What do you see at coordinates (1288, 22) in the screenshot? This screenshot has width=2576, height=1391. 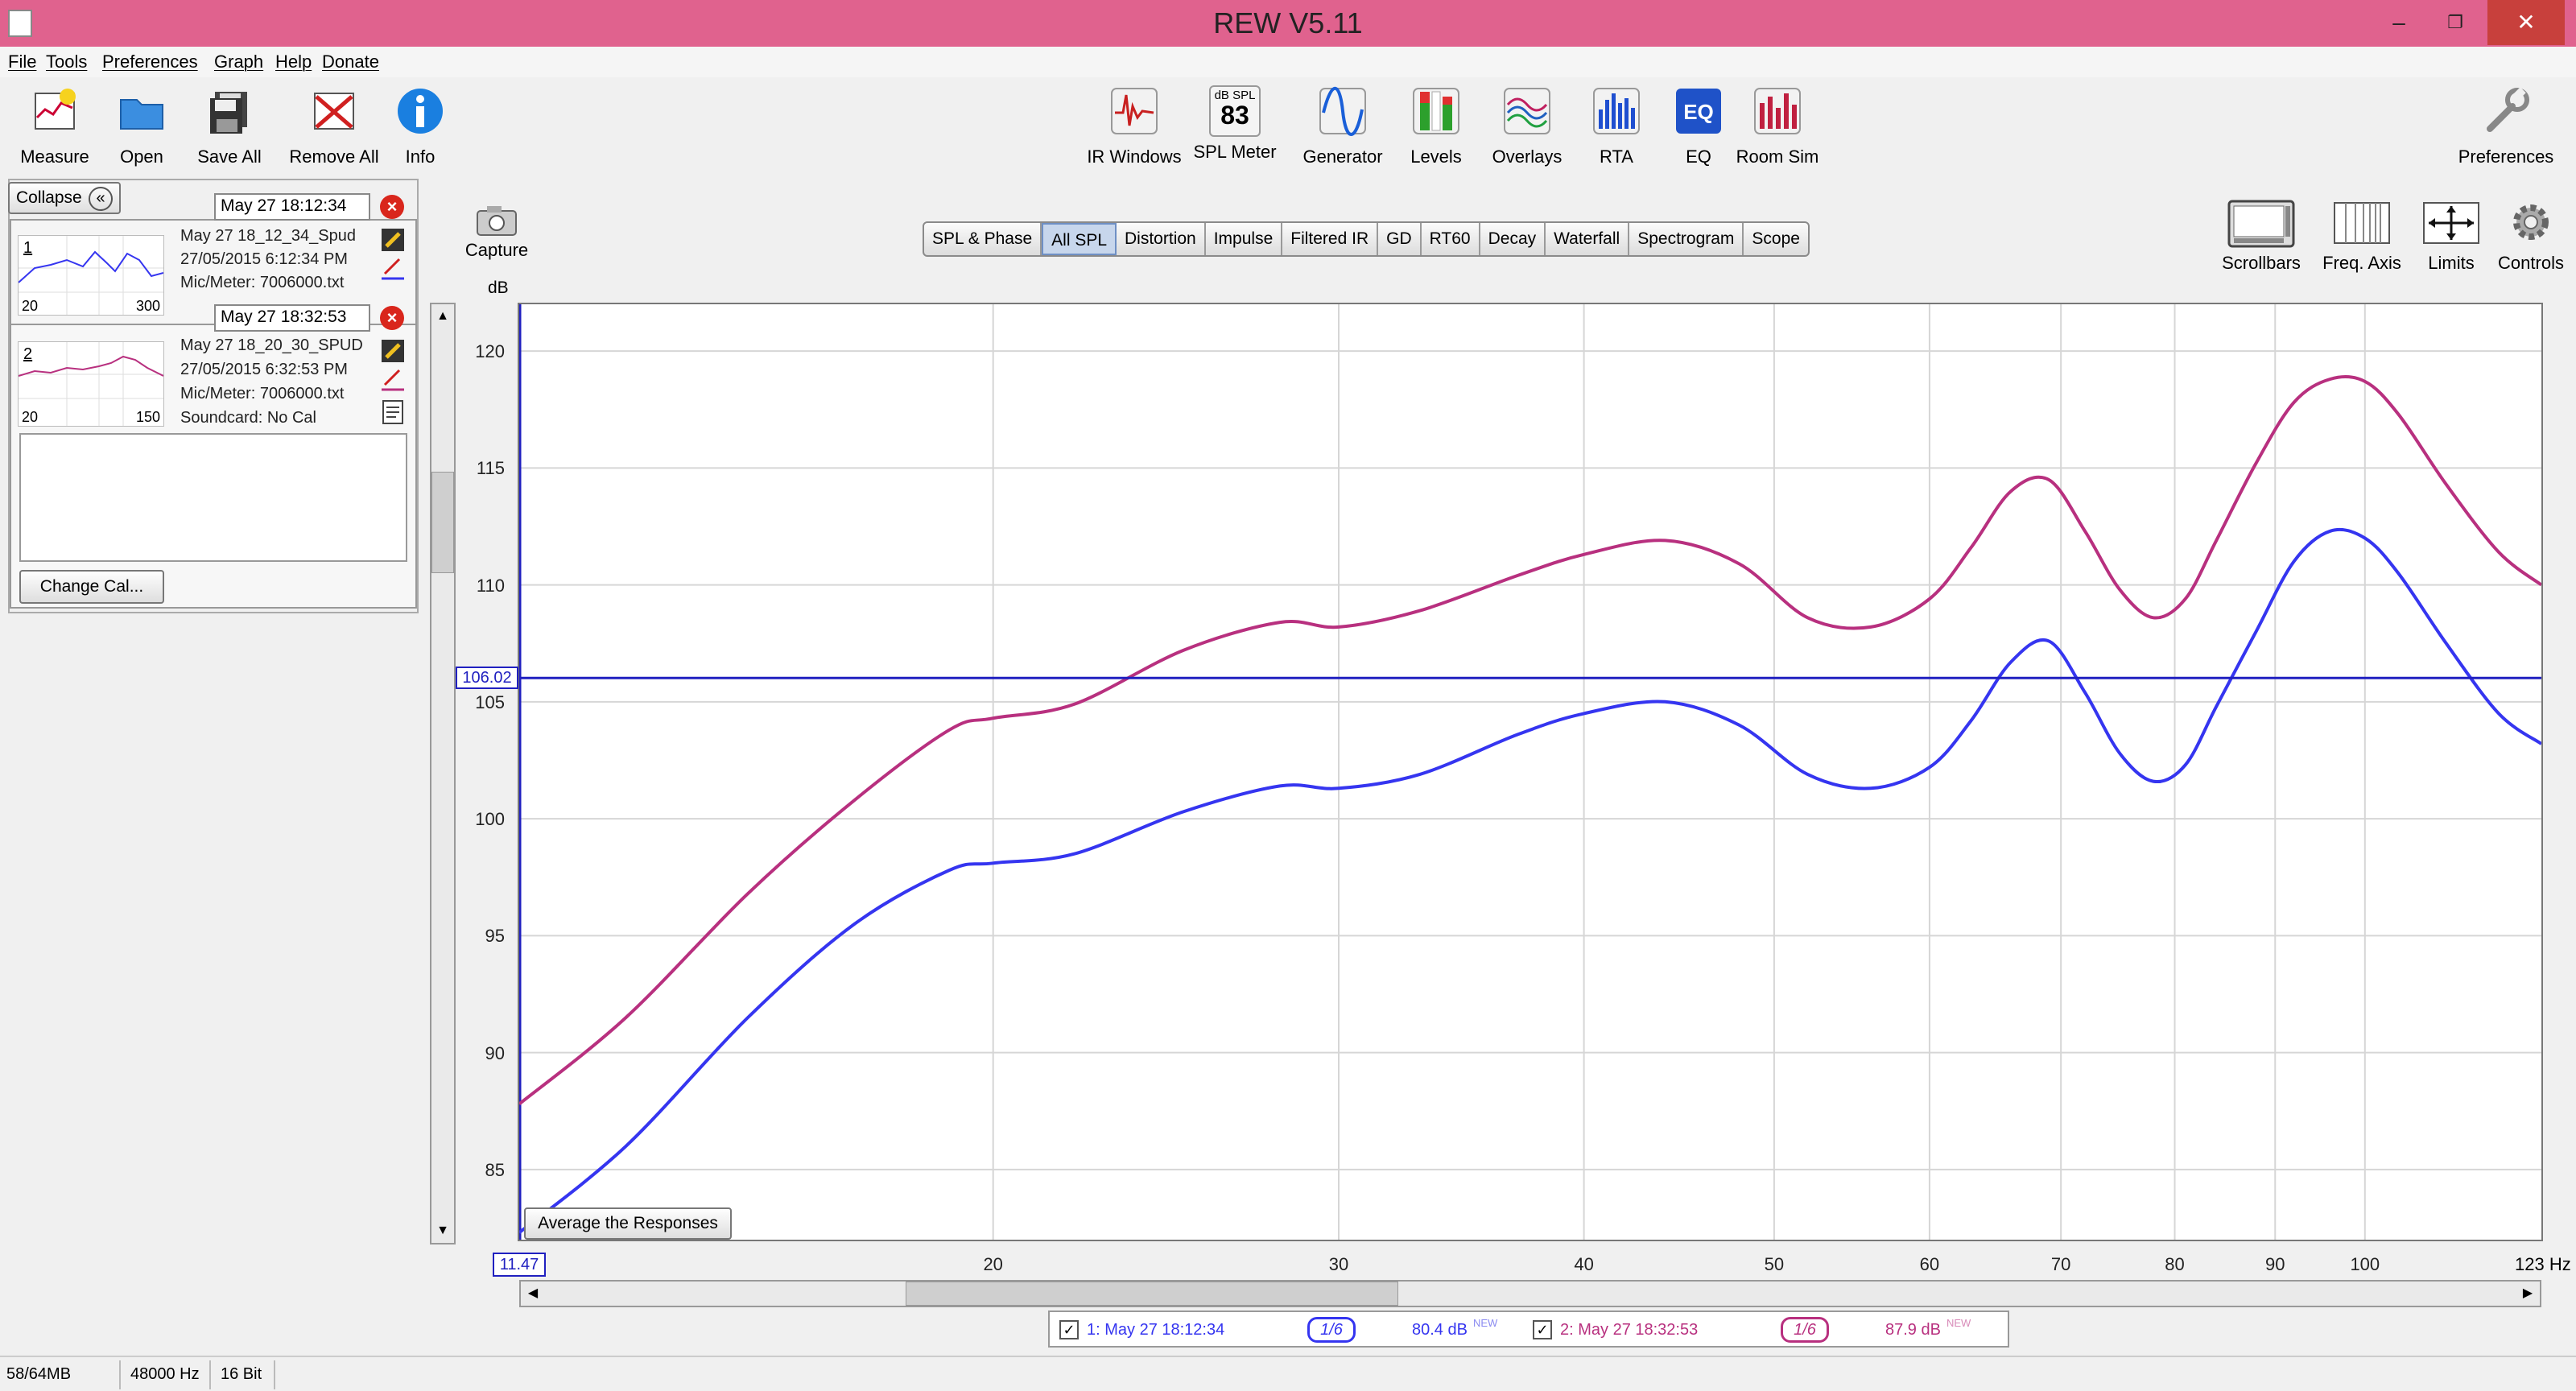 I see `window-title: REW V5.11` at bounding box center [1288, 22].